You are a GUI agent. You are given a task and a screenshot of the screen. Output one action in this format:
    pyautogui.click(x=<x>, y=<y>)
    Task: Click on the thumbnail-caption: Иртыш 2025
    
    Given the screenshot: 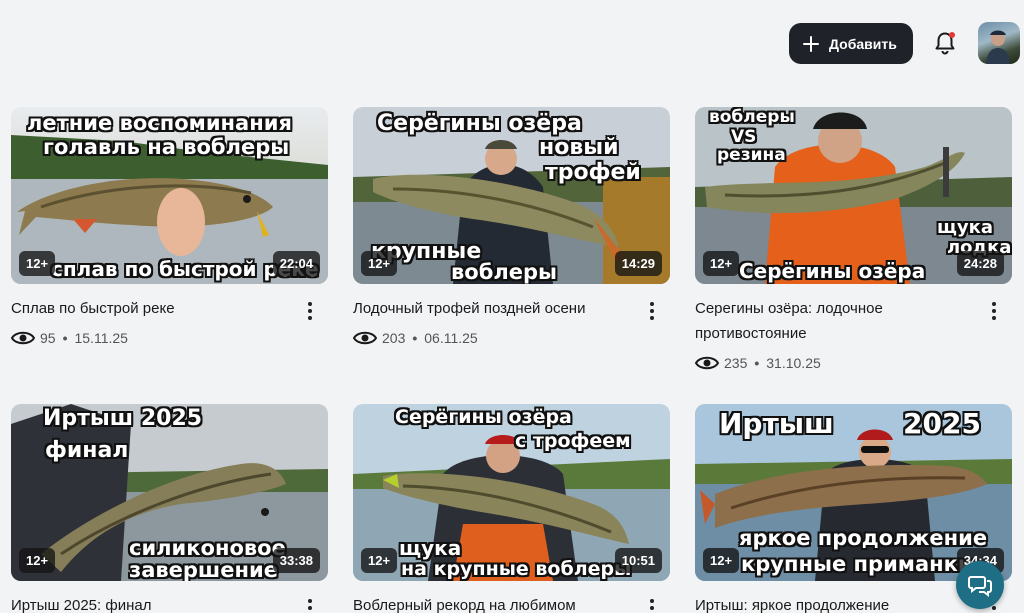 What is the action you would take?
    pyautogui.click(x=123, y=418)
    